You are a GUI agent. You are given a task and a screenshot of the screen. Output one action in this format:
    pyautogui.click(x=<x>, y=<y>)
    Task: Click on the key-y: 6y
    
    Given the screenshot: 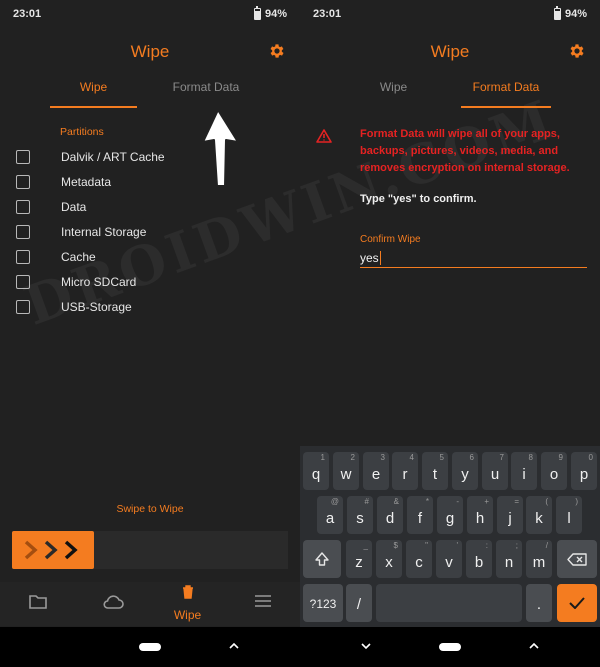 What is the action you would take?
    pyautogui.click(x=465, y=471)
    